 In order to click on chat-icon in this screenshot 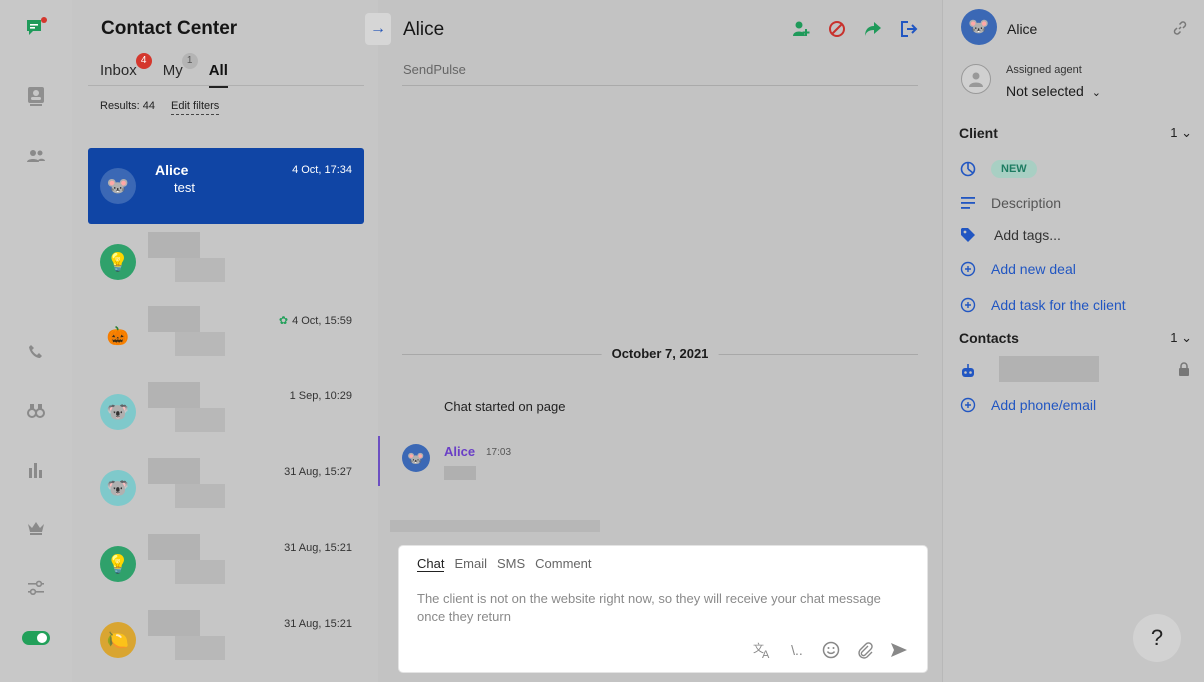, I will do `click(36, 28)`.